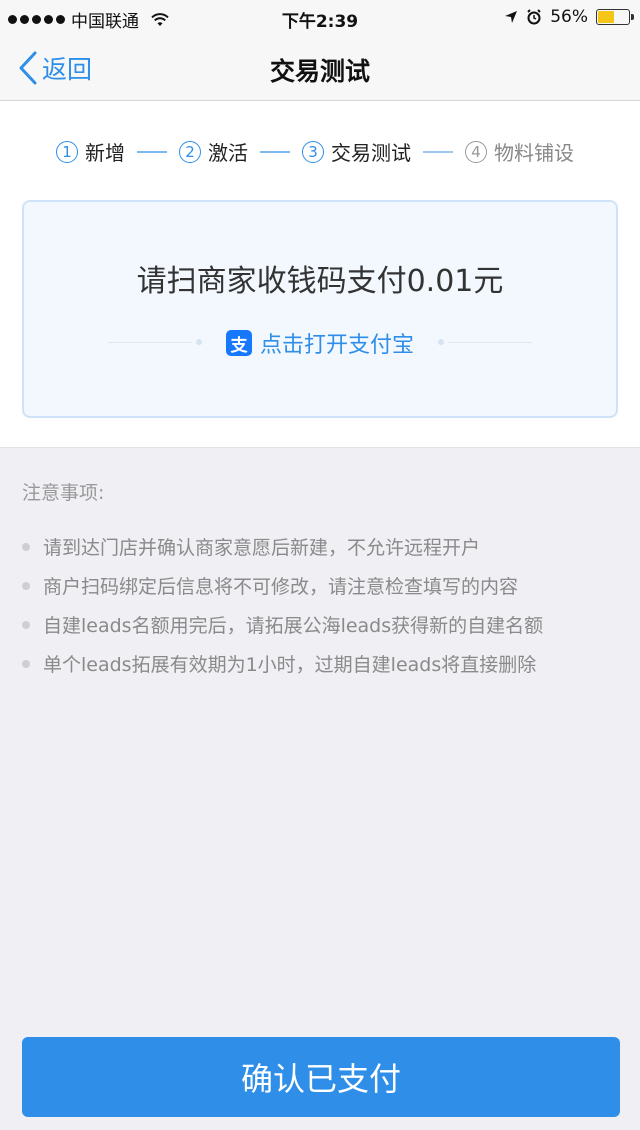 Image resolution: width=640 pixels, height=1130 pixels. Describe the element at coordinates (319, 71) in the screenshot. I see `page-title: 交易测试` at that location.